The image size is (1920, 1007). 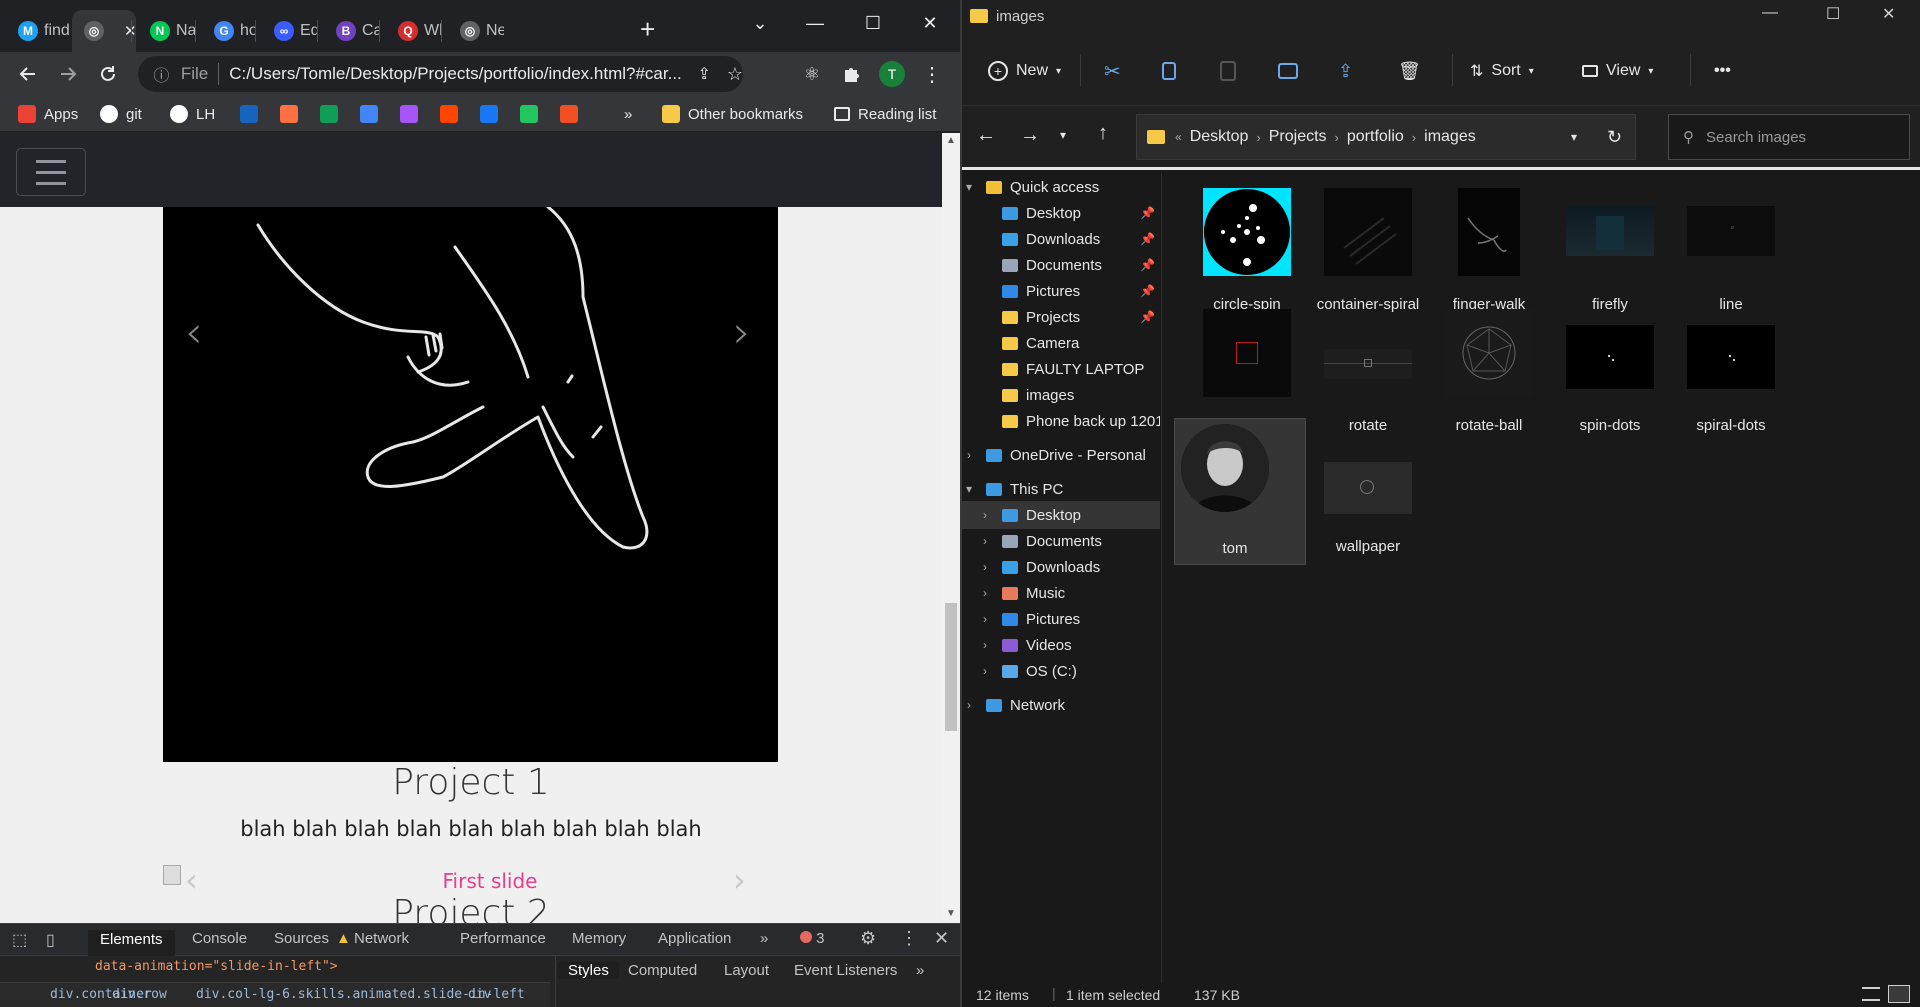 I want to click on devtools-close-icon: ✕, so click(x=941, y=938).